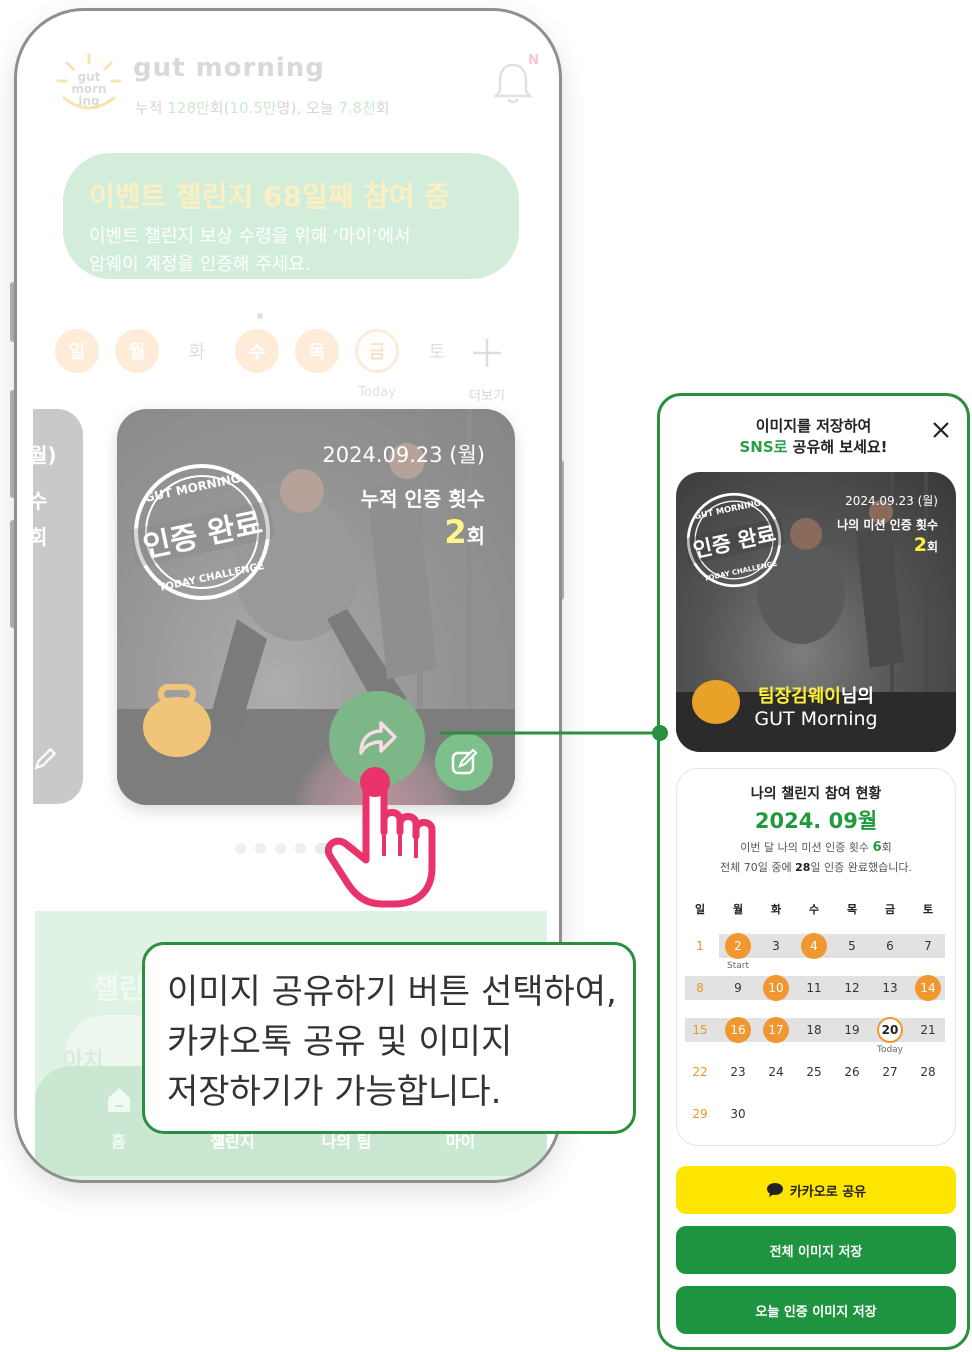 This screenshot has height=1352, width=972. I want to click on cert-count-label: 누적 인증 횟수, so click(422, 499).